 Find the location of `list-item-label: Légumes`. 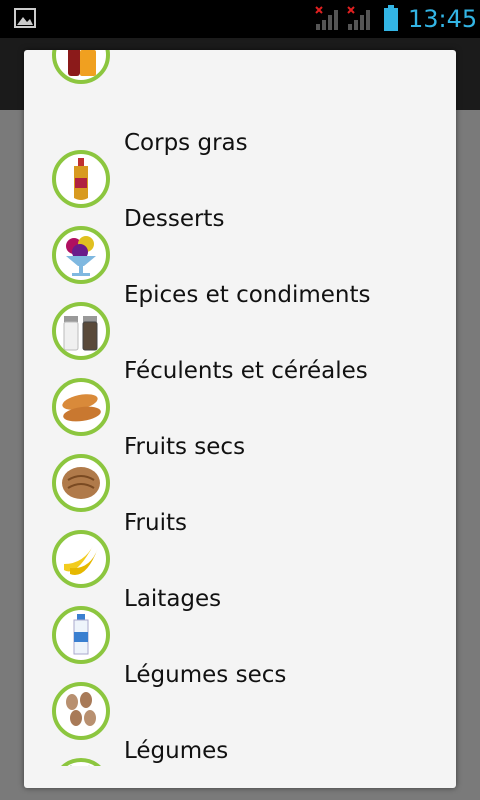

list-item-label: Légumes is located at coordinates (176, 751).